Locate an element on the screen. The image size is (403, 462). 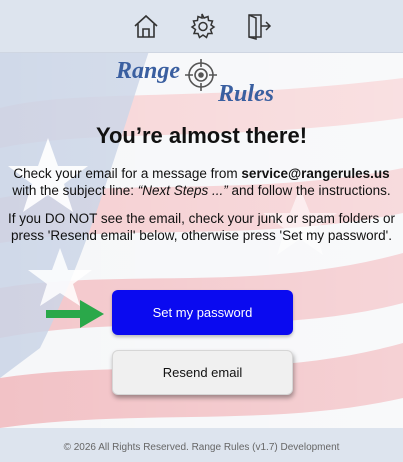
logout-icon is located at coordinates (259, 27).